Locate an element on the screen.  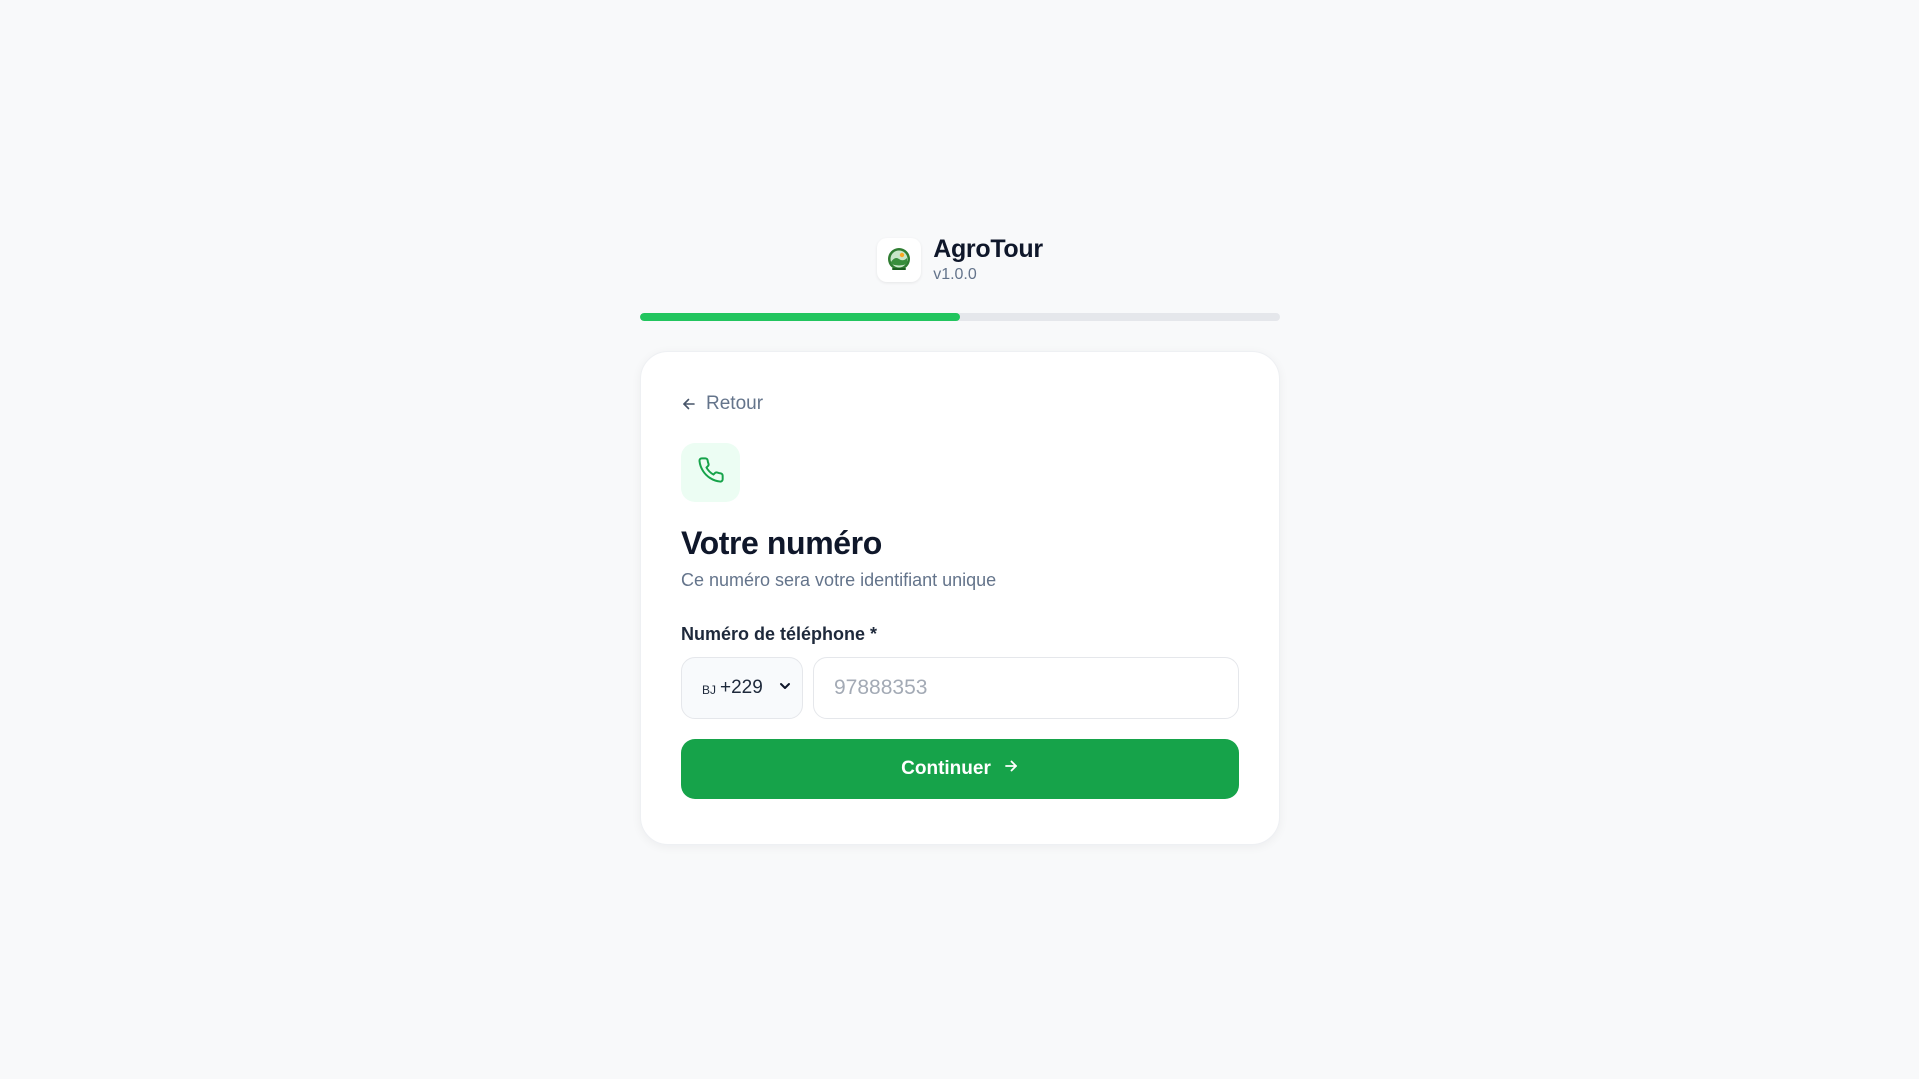
arrow-right-icon is located at coordinates (1011, 769).